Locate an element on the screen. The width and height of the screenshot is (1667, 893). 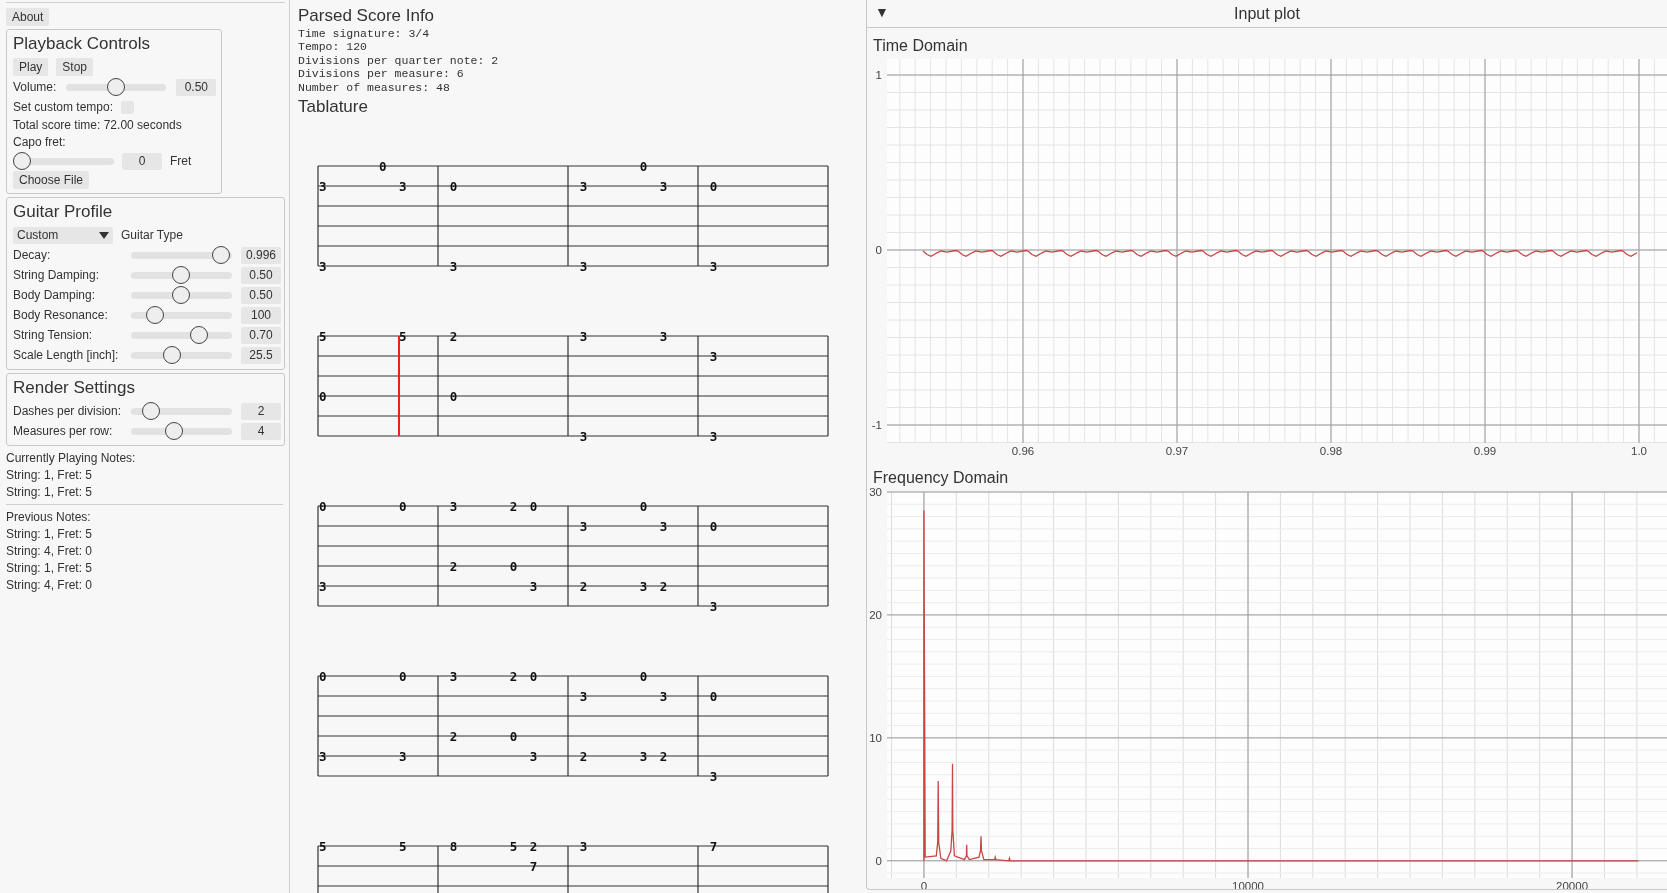
slider-label: Body Damping: is located at coordinates (55, 295).